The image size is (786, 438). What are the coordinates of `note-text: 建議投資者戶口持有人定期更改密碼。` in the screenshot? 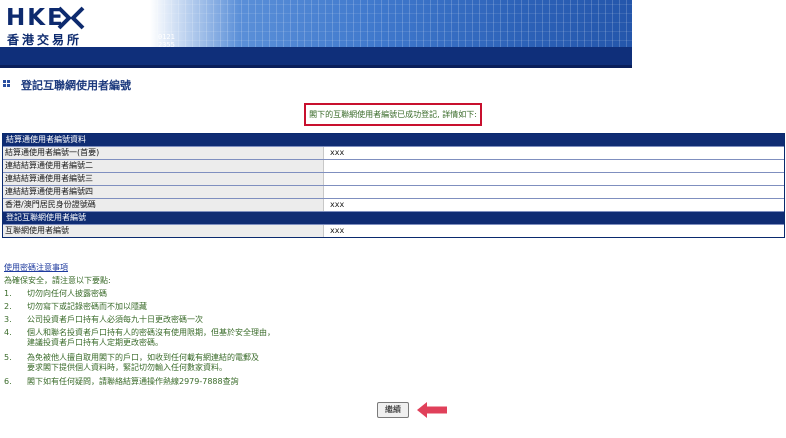 It's located at (95, 342).